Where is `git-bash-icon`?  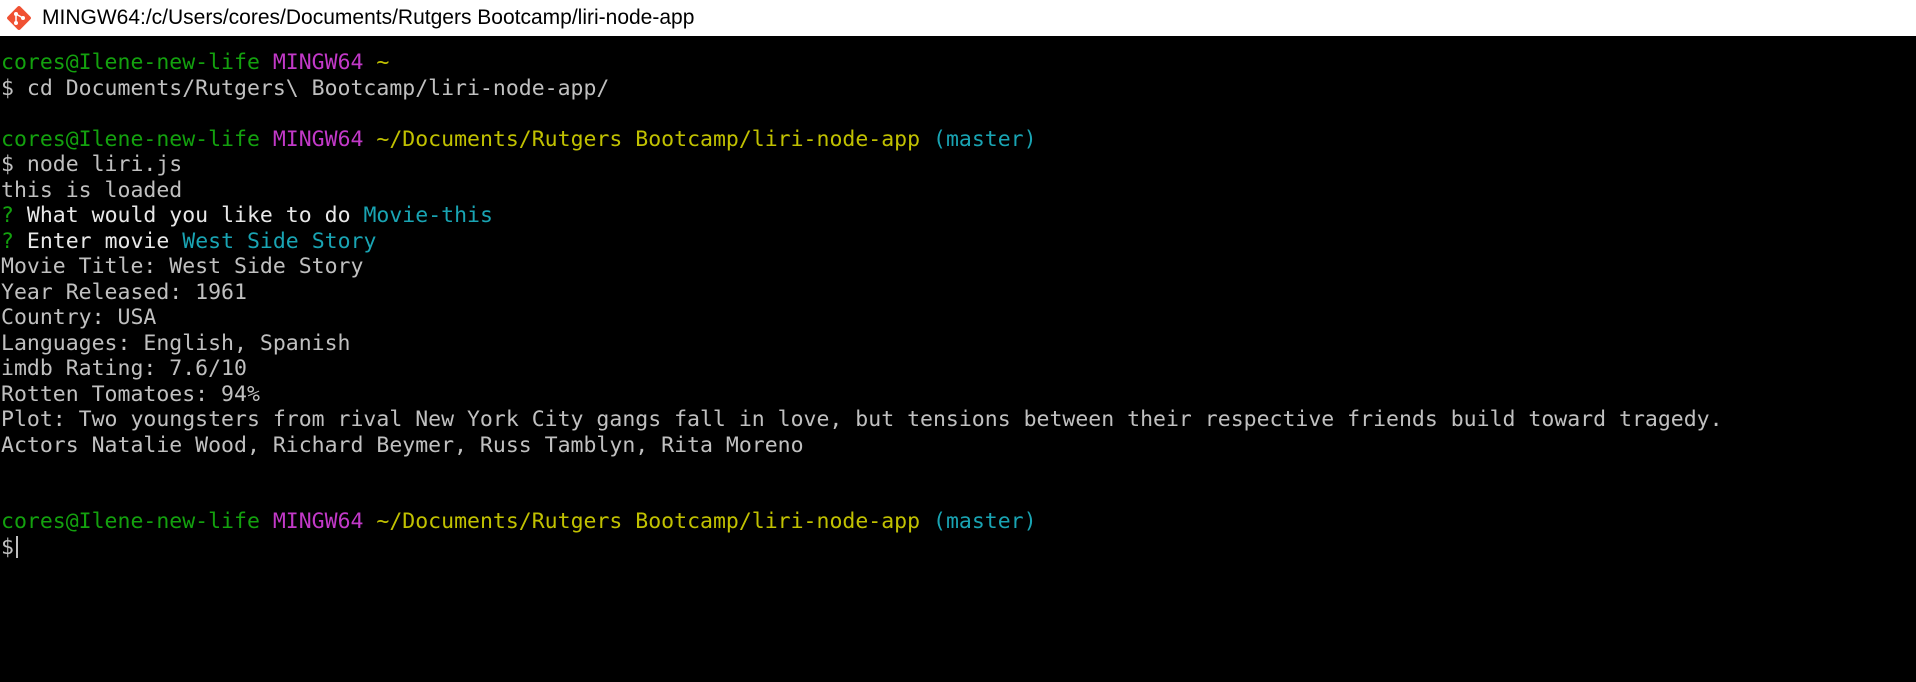
git-bash-icon is located at coordinates (19, 18).